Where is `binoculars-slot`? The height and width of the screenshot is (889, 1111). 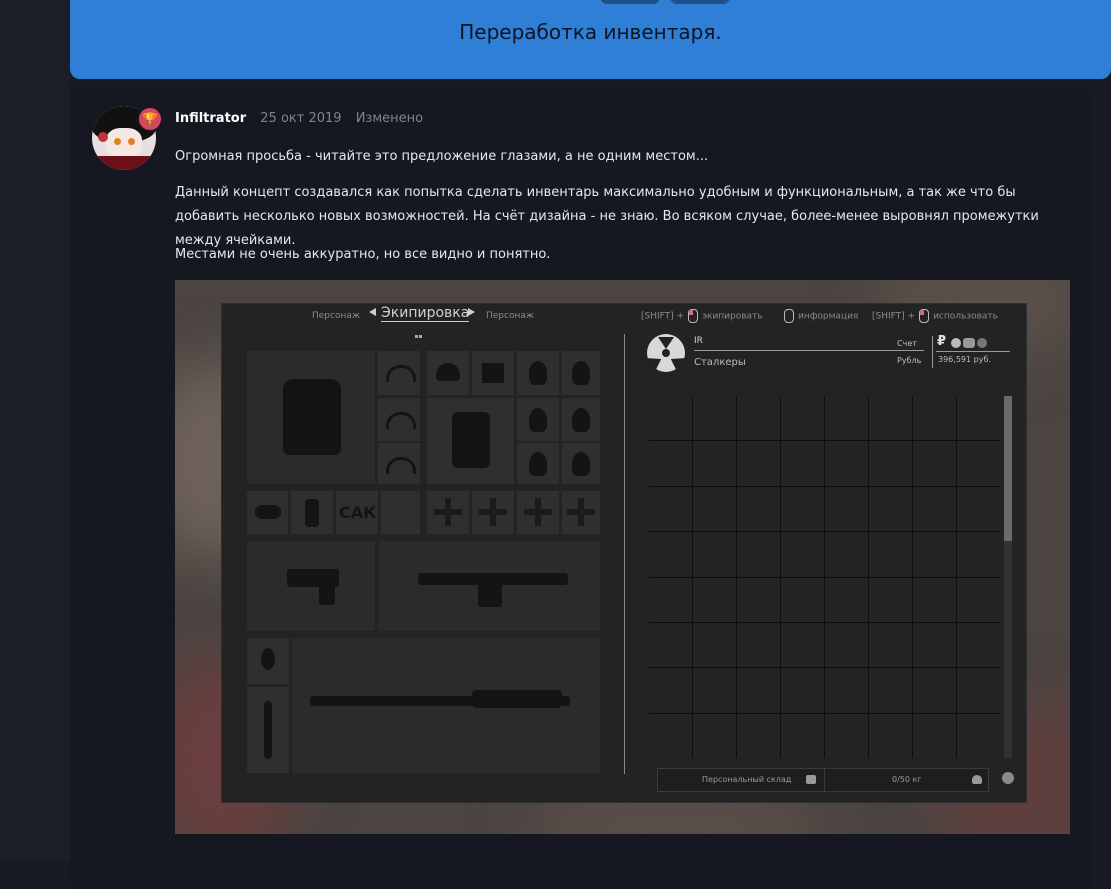 binoculars-slot is located at coordinates (267, 512).